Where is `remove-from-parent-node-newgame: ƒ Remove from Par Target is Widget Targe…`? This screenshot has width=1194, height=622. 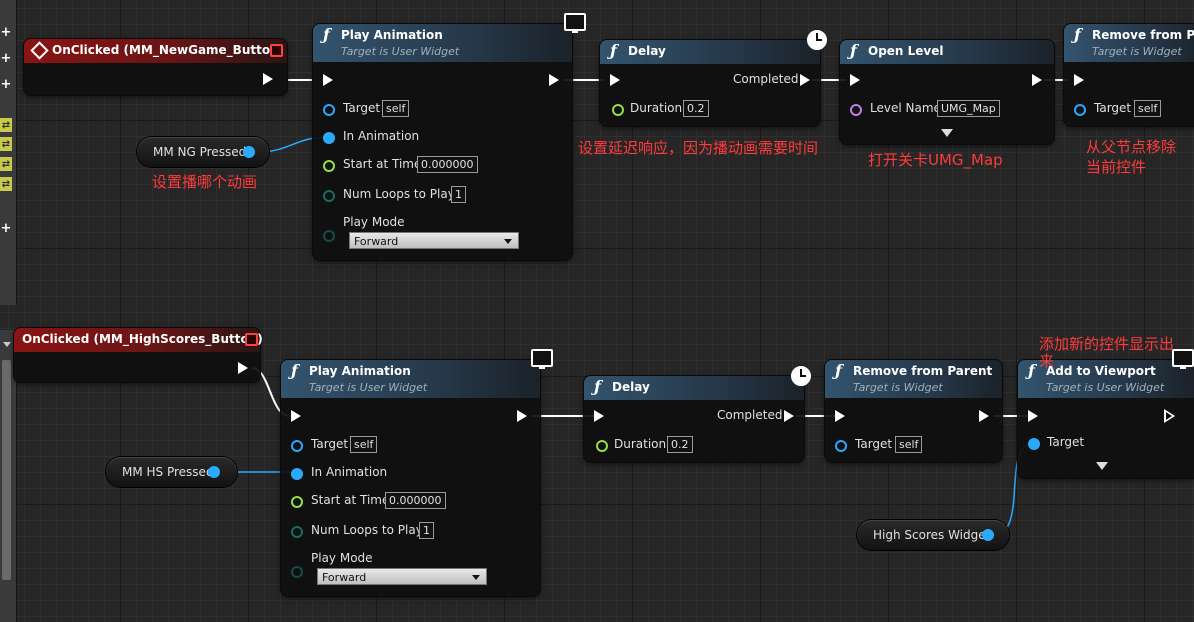
remove-from-parent-node-newgame: ƒ Remove from Par Target is Widget Targe… is located at coordinates (1129, 75).